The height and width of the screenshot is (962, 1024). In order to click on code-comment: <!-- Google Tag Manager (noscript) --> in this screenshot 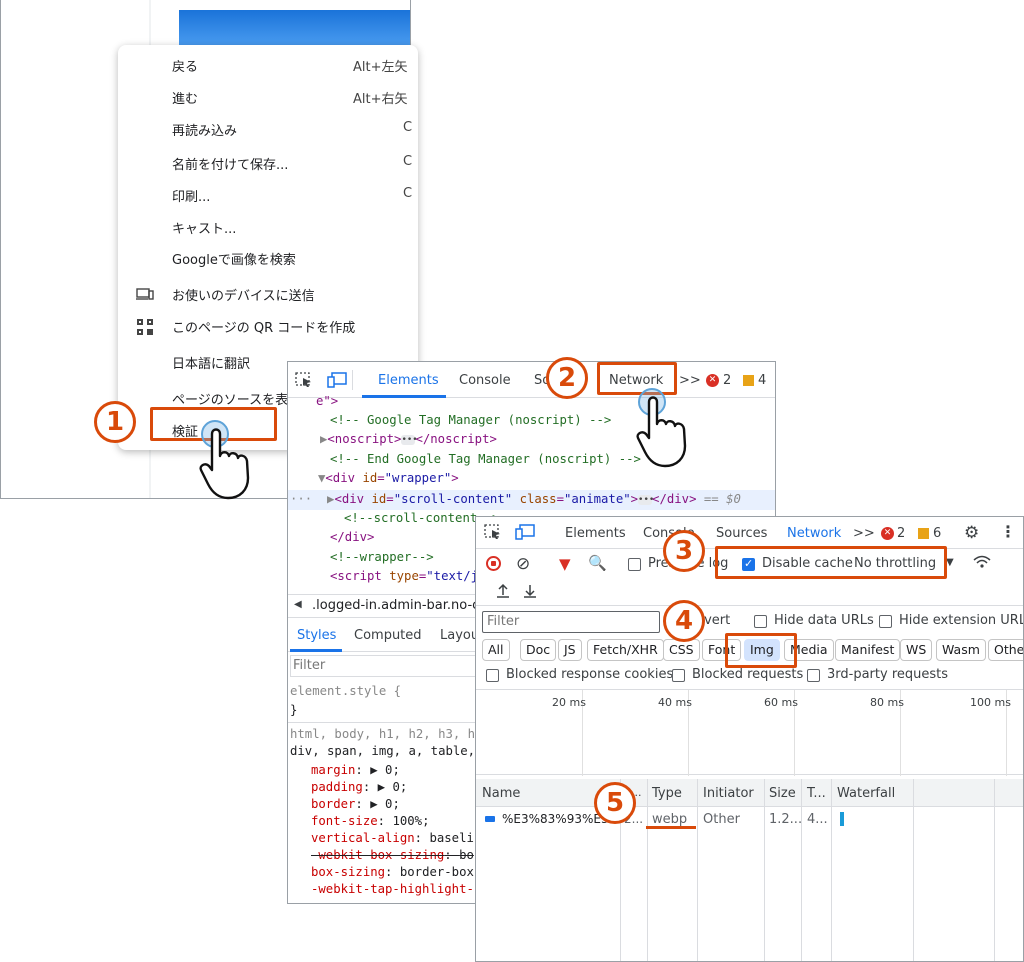, I will do `click(470, 420)`.